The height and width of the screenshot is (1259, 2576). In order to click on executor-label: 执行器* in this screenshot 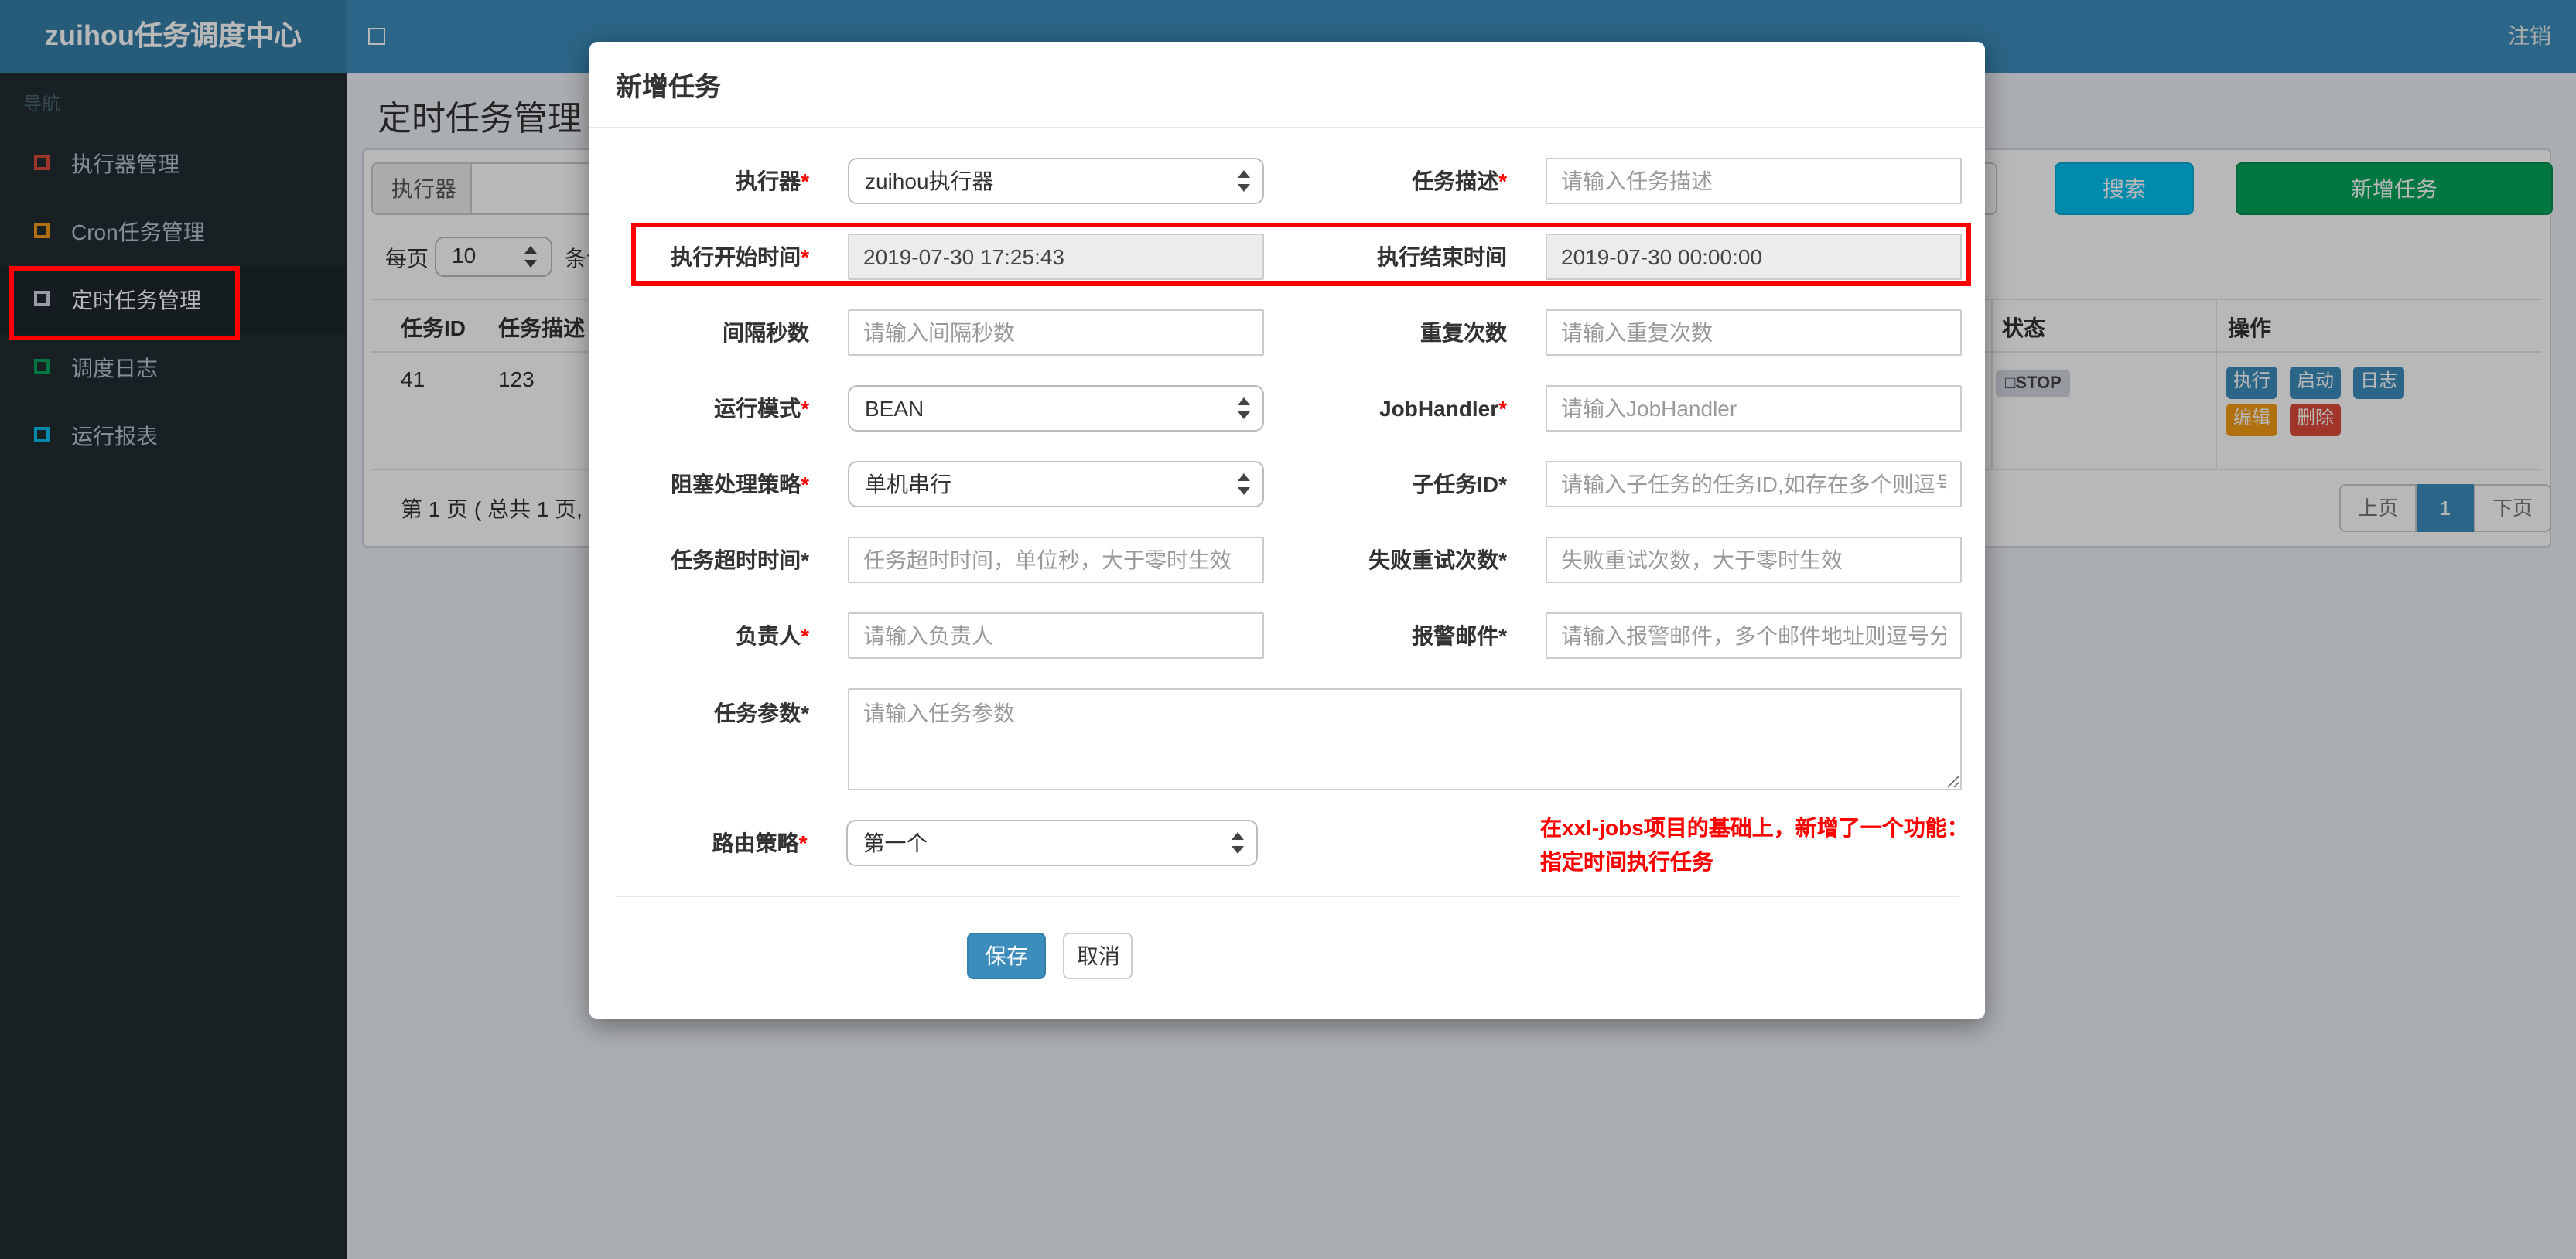, I will do `click(772, 181)`.